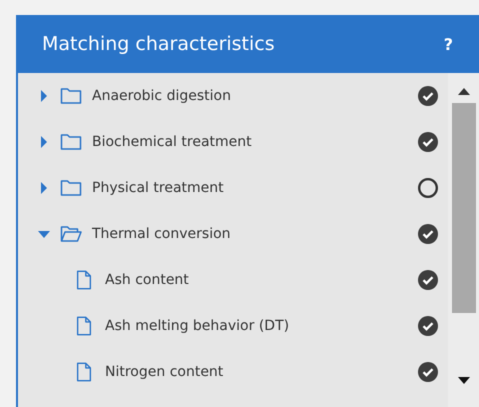 The width and height of the screenshot is (479, 407). I want to click on help-button: ?, so click(448, 44).